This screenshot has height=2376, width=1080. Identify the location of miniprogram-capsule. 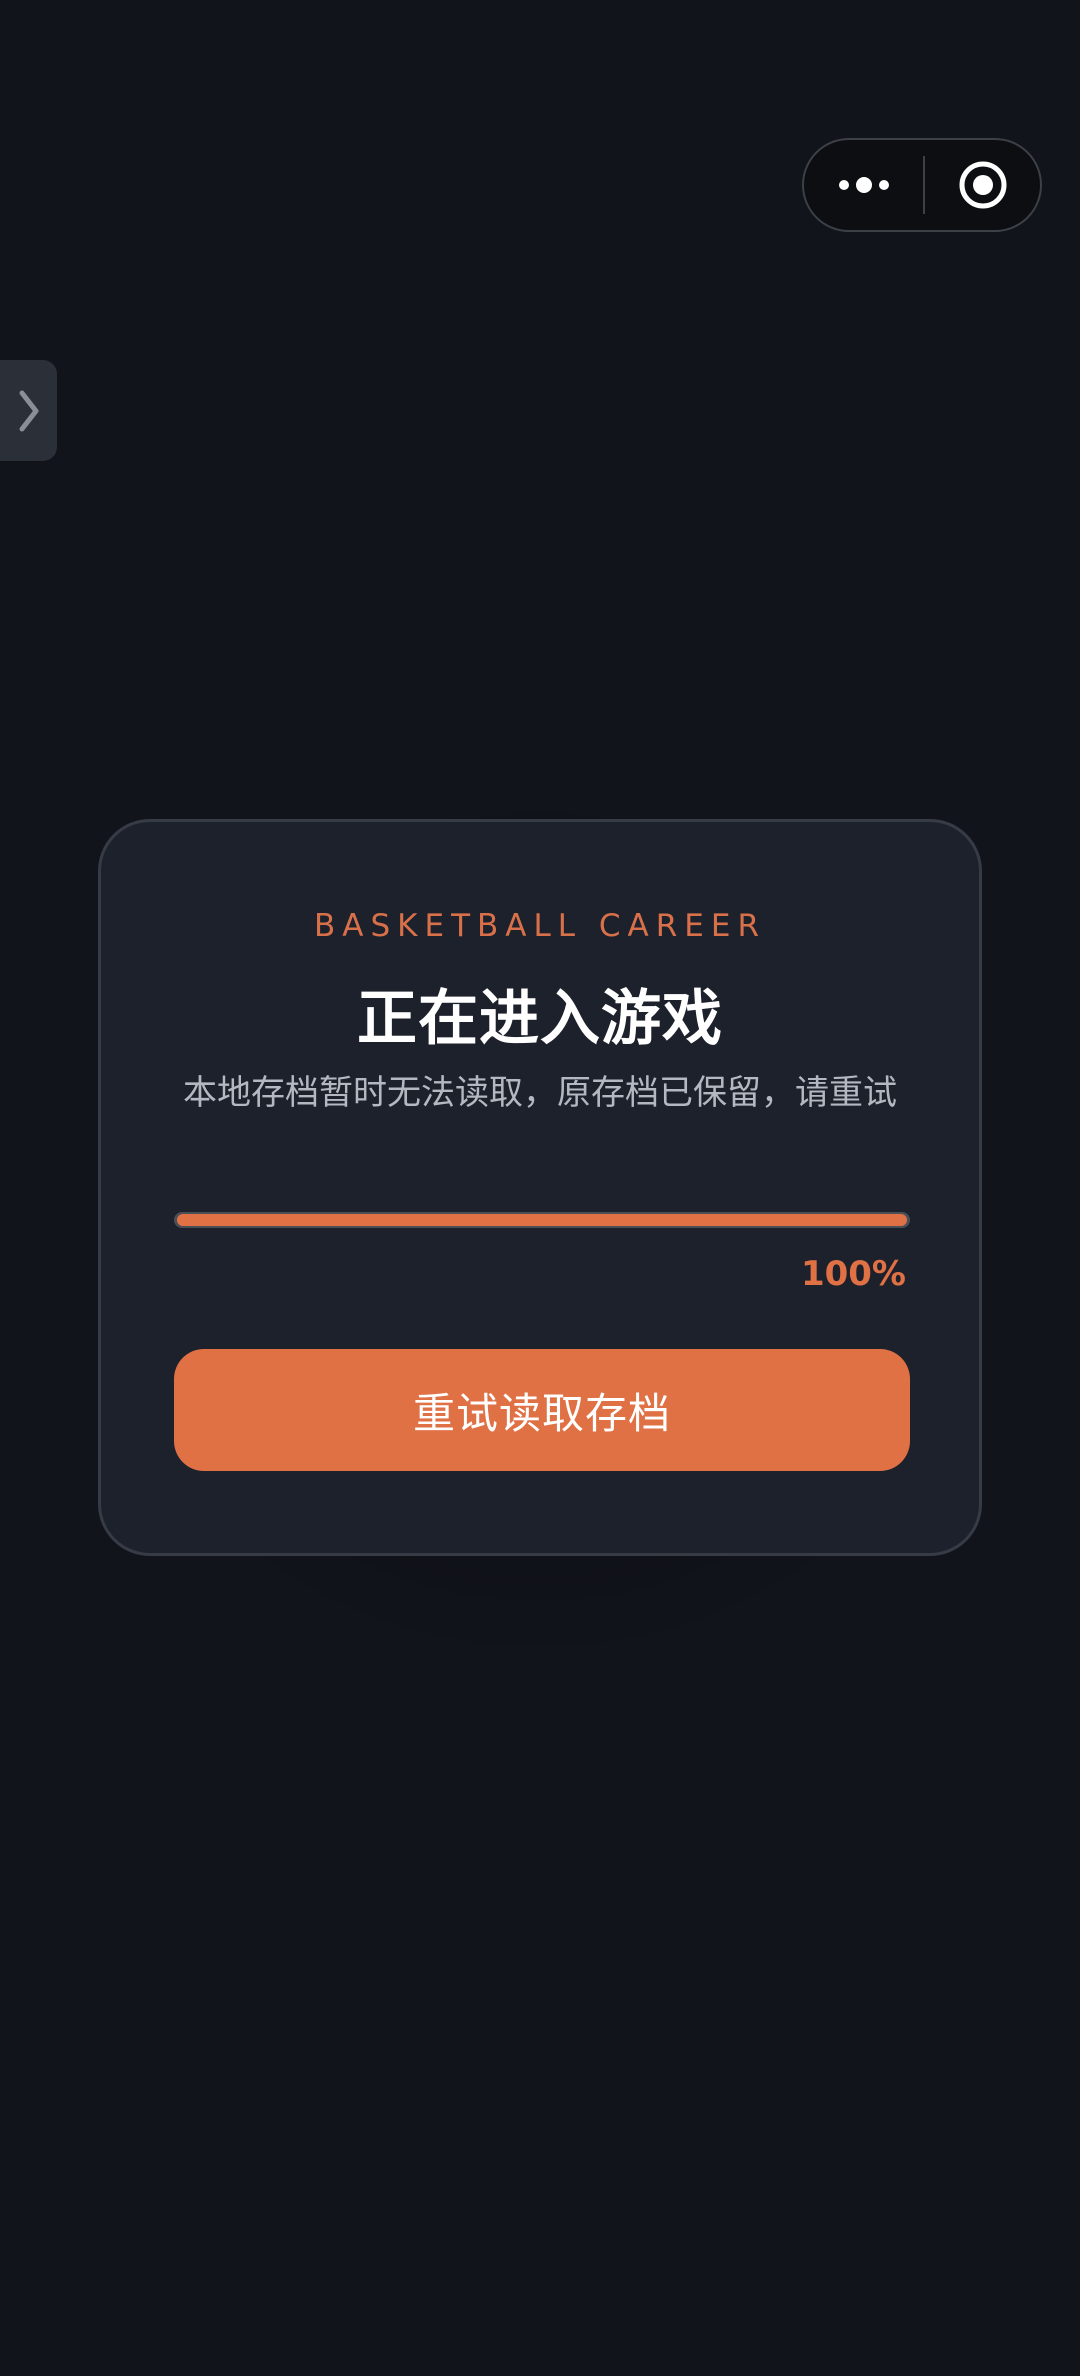
(922, 185).